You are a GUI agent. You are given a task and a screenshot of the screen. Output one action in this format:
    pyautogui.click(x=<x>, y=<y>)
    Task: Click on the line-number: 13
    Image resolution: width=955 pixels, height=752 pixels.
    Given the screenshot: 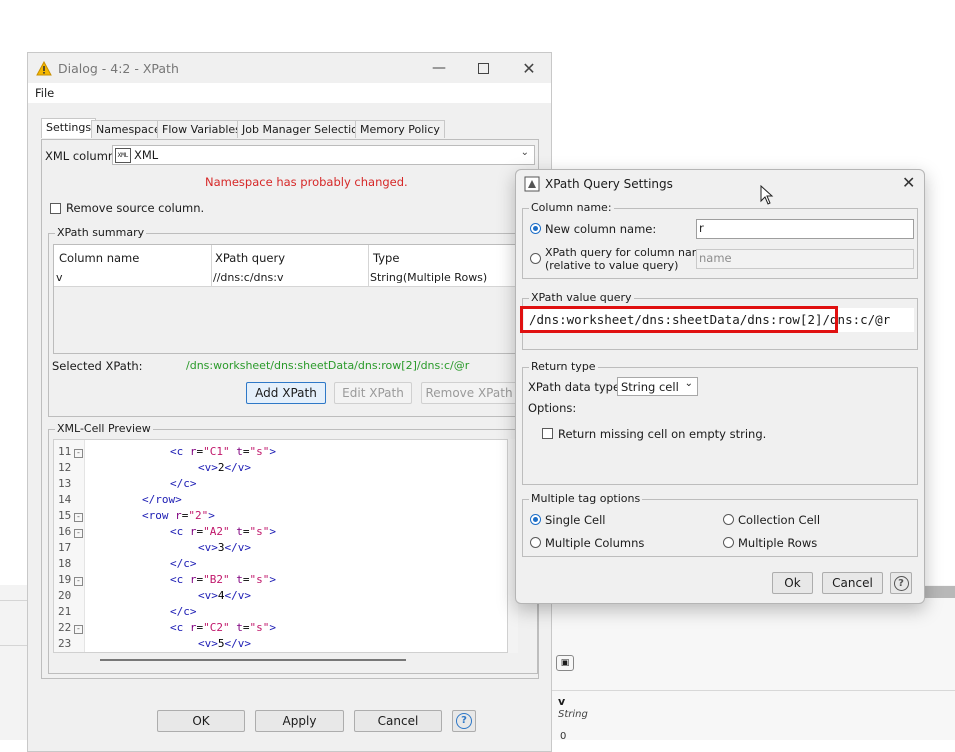 What is the action you would take?
    pyautogui.click(x=65, y=483)
    